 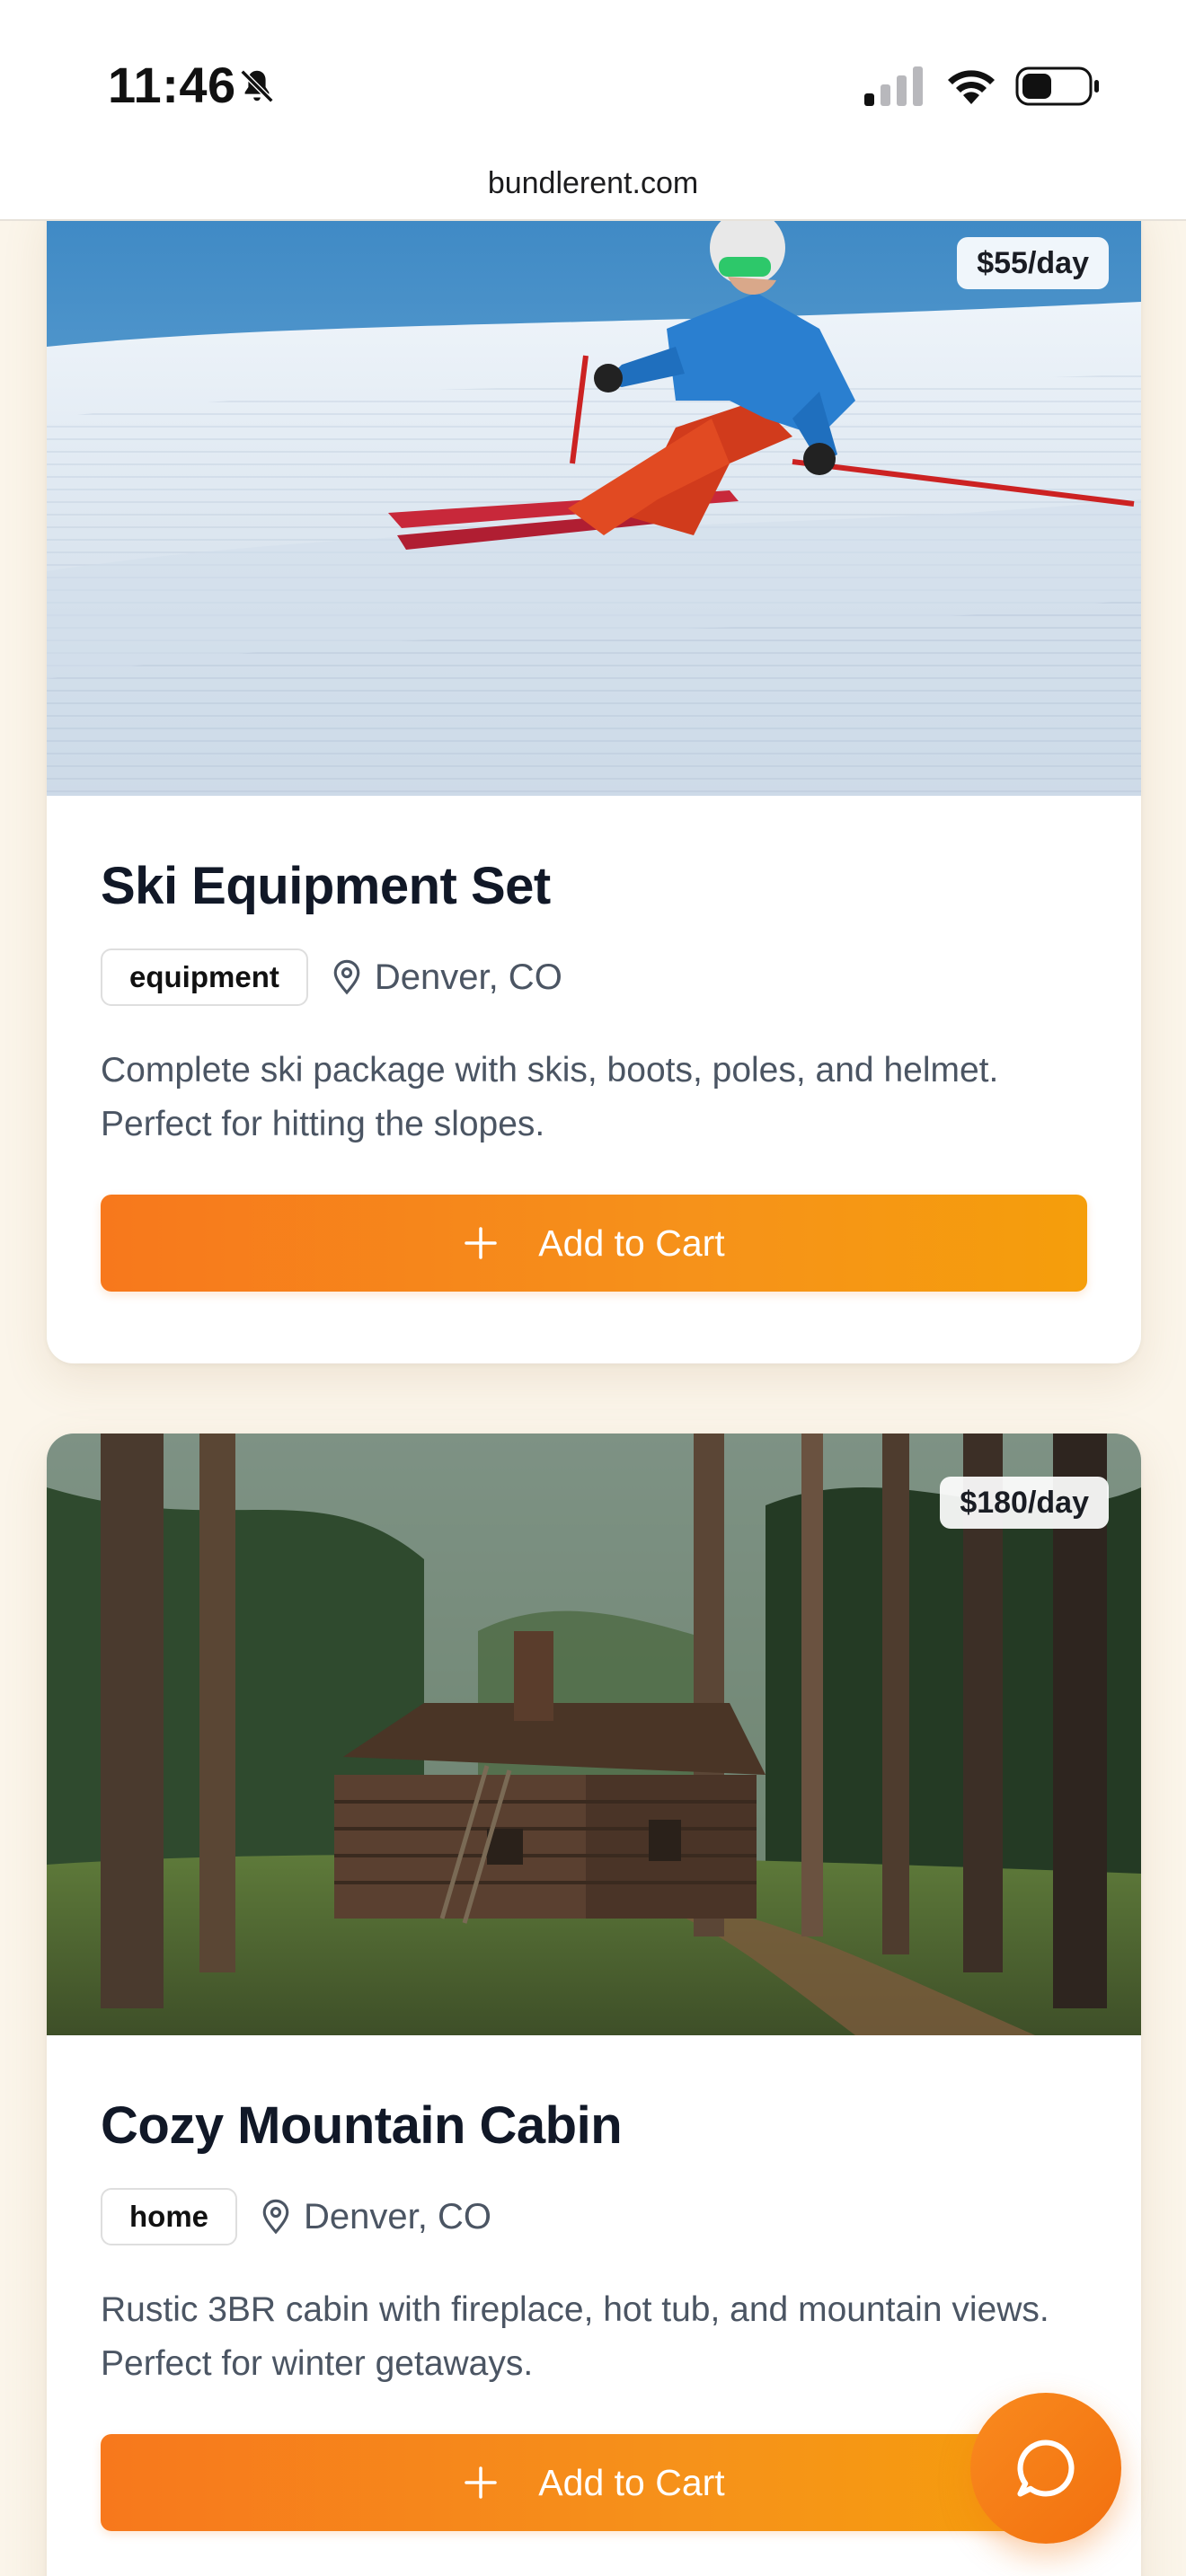 What do you see at coordinates (1033, 263) in the screenshot?
I see `price-badge: $55/day` at bounding box center [1033, 263].